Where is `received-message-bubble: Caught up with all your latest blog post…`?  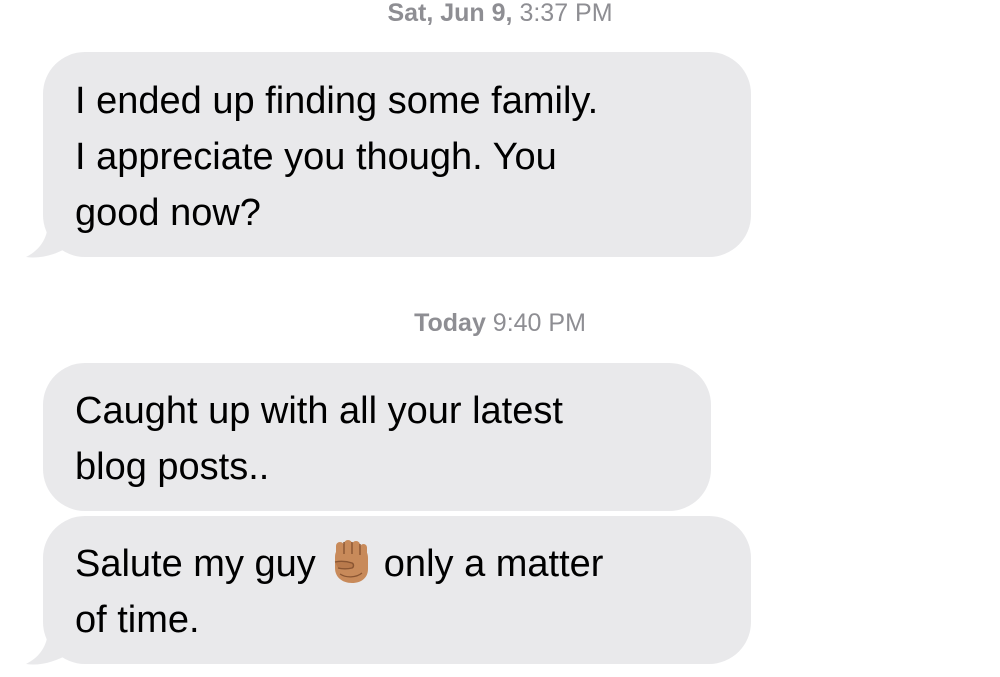
received-message-bubble: Caught up with all your latest blog post… is located at coordinates (377, 437).